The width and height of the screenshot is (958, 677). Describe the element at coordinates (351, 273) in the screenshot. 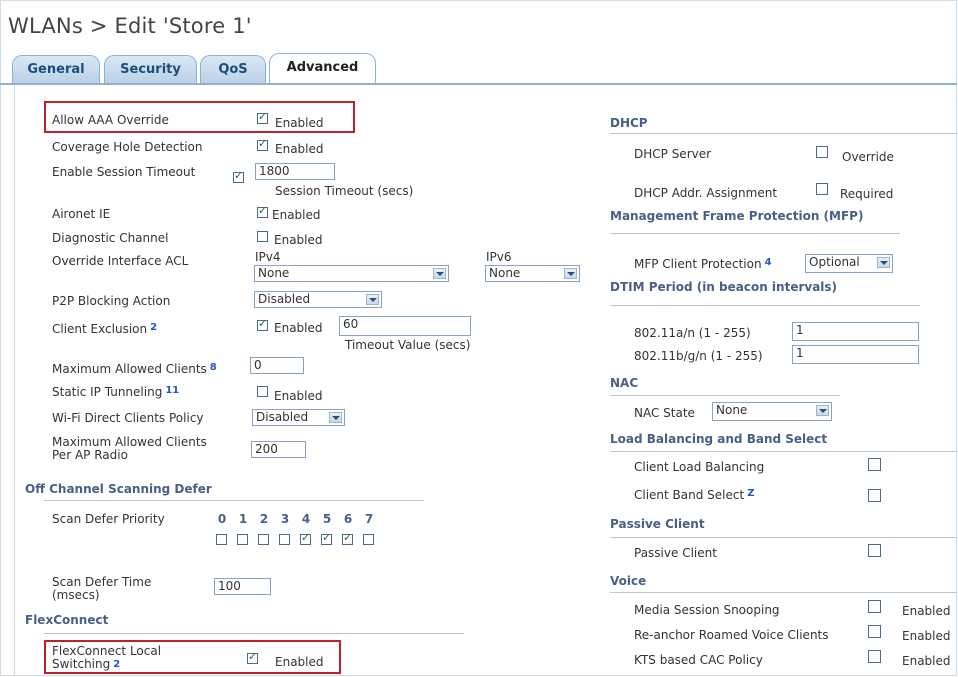

I see `ipv4-acl-select: None` at that location.